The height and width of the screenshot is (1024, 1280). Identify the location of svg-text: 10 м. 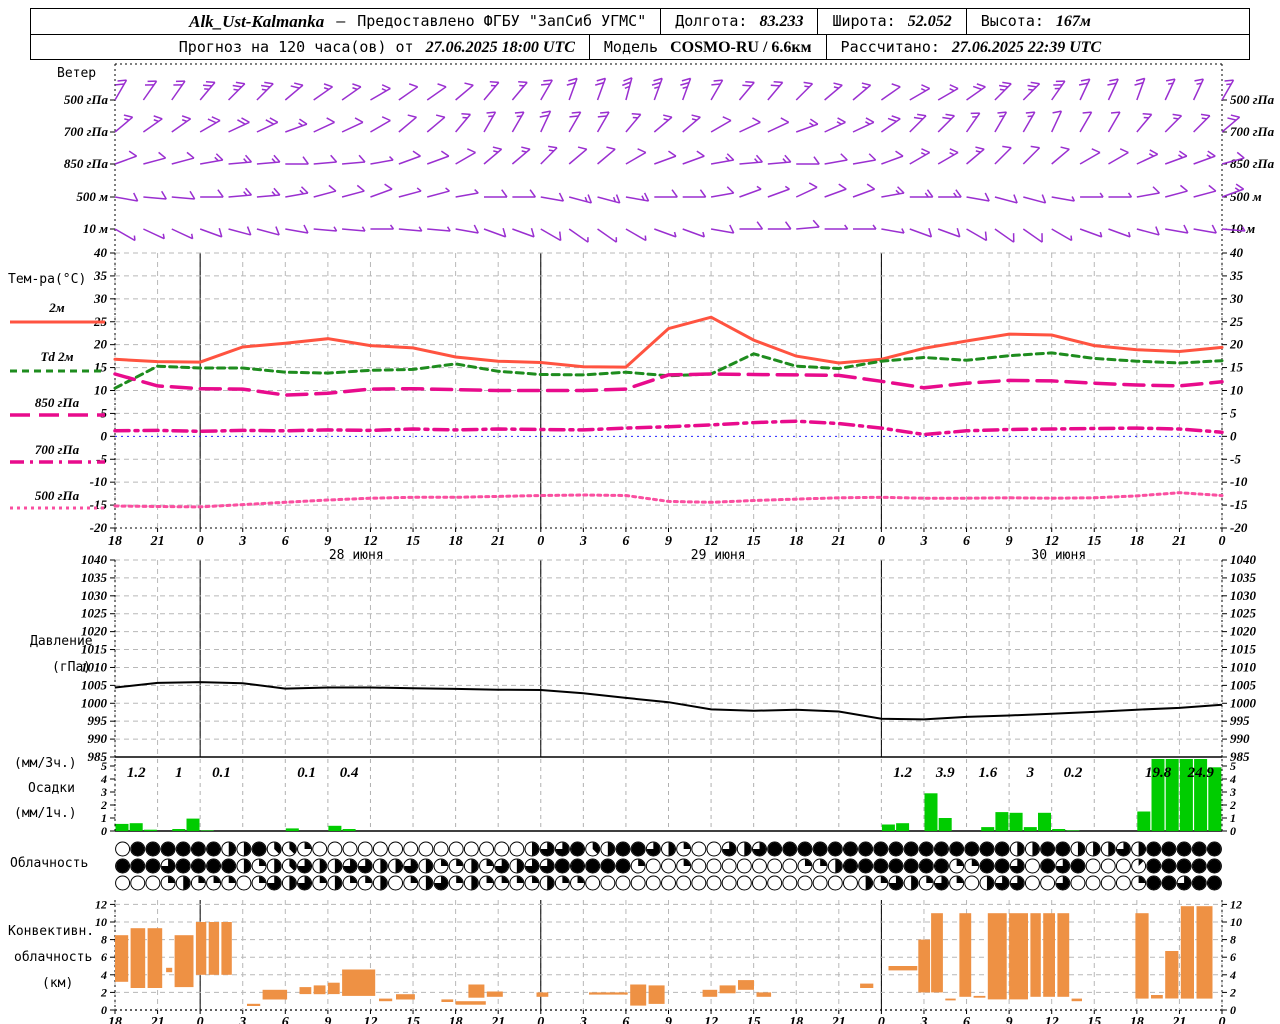
(95, 228).